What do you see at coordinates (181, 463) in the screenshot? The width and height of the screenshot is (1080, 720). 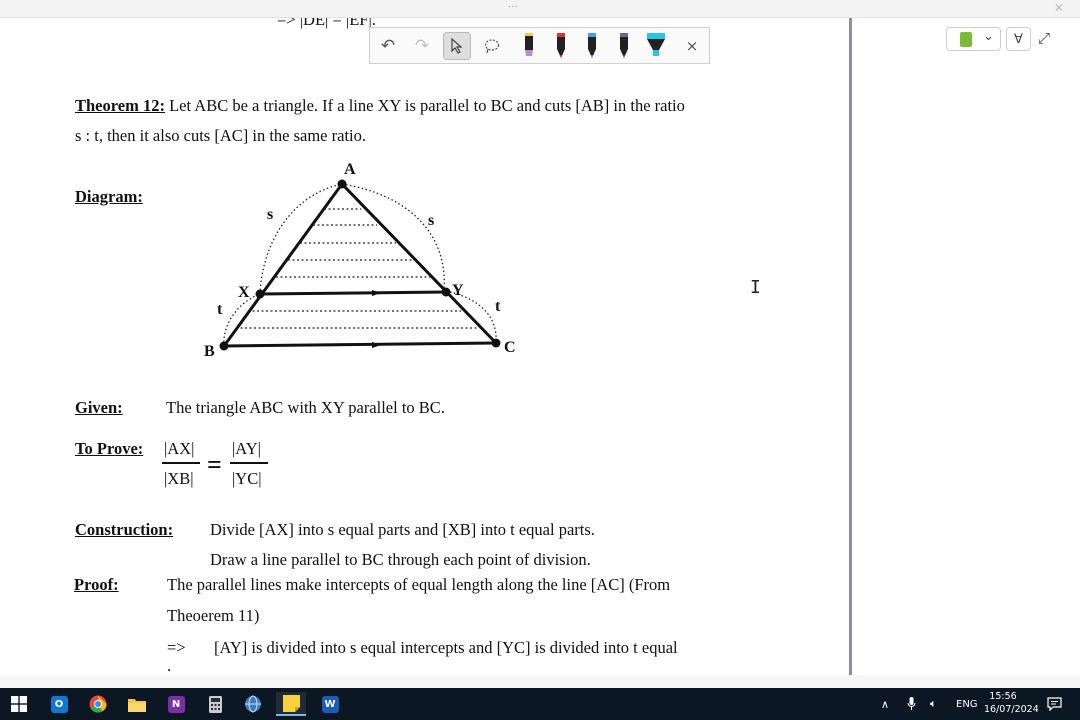 I see `fraction-bar-left` at bounding box center [181, 463].